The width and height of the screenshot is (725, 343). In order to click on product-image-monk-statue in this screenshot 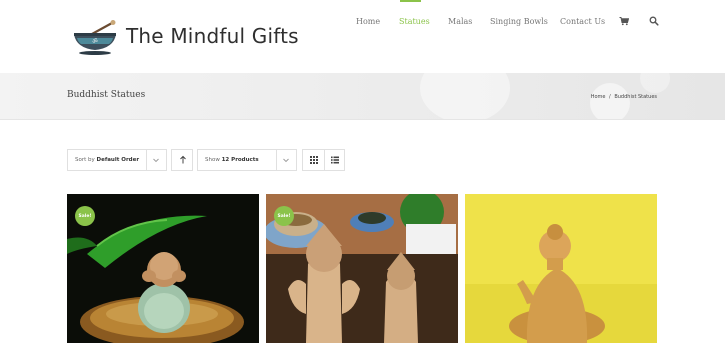, I will do `click(163, 268)`.